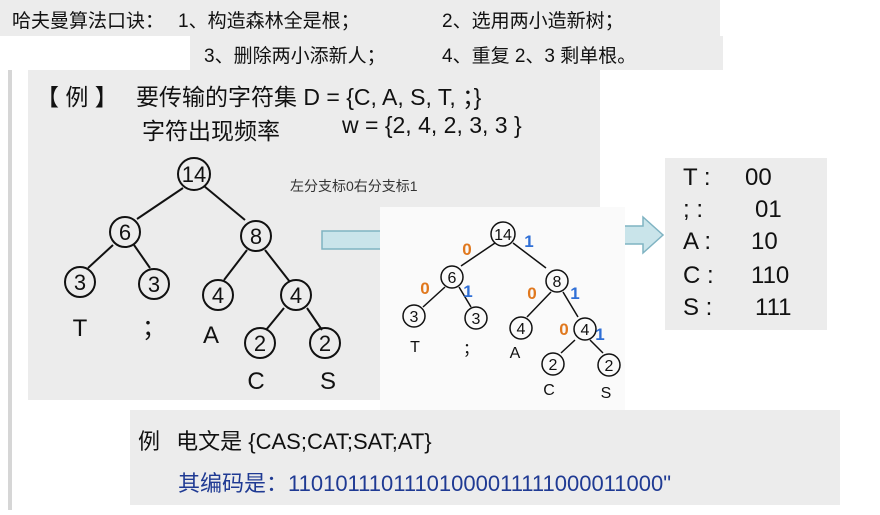 Image resolution: width=880 pixels, height=515 pixels. Describe the element at coordinates (452, 278) in the screenshot. I see `right-node-6-label: 6` at that location.